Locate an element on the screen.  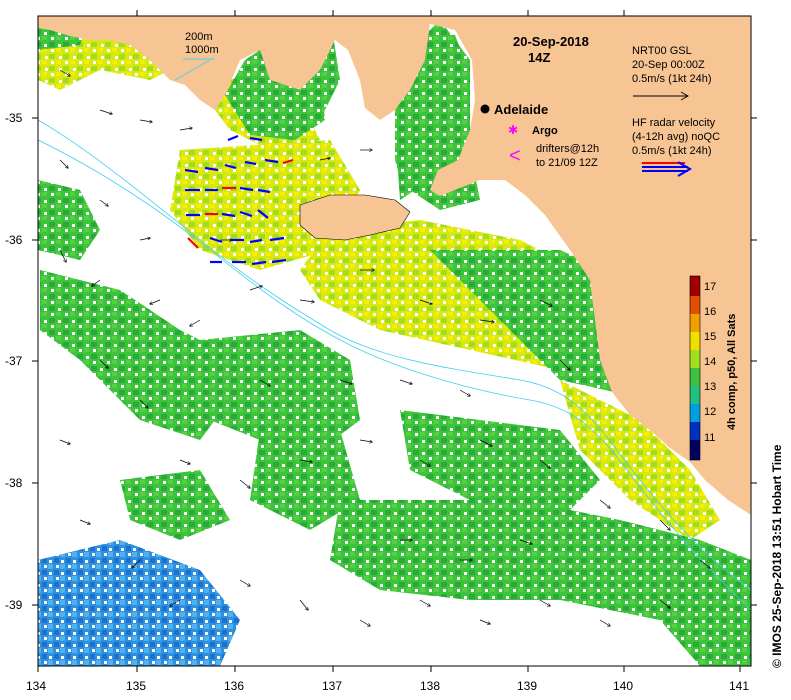
x-tick-136: 136 is located at coordinates (234, 686).